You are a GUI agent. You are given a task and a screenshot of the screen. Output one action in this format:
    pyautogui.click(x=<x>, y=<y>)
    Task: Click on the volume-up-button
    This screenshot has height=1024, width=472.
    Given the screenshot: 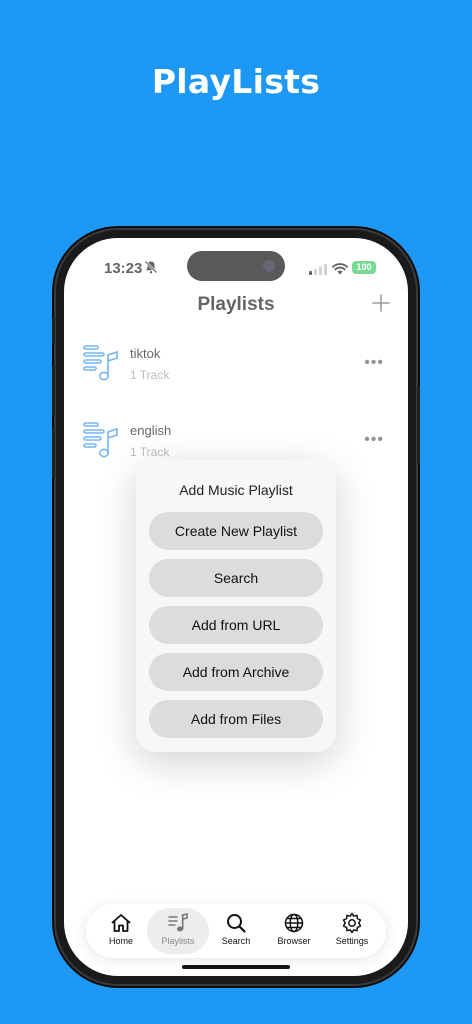 What is the action you would take?
    pyautogui.click(x=53, y=391)
    